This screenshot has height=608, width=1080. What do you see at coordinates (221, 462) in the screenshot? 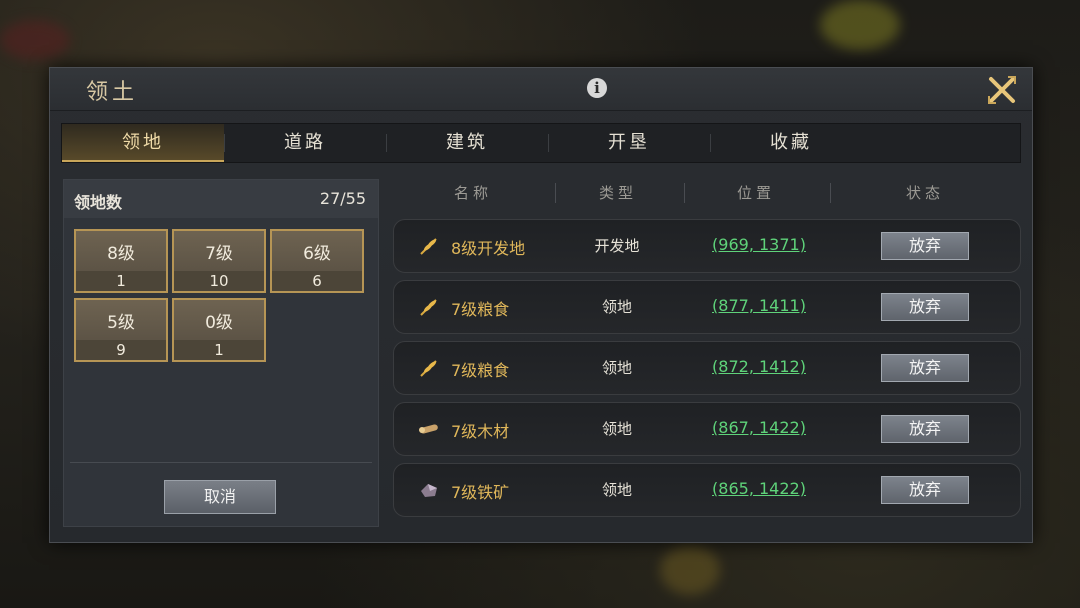
I see `divider` at bounding box center [221, 462].